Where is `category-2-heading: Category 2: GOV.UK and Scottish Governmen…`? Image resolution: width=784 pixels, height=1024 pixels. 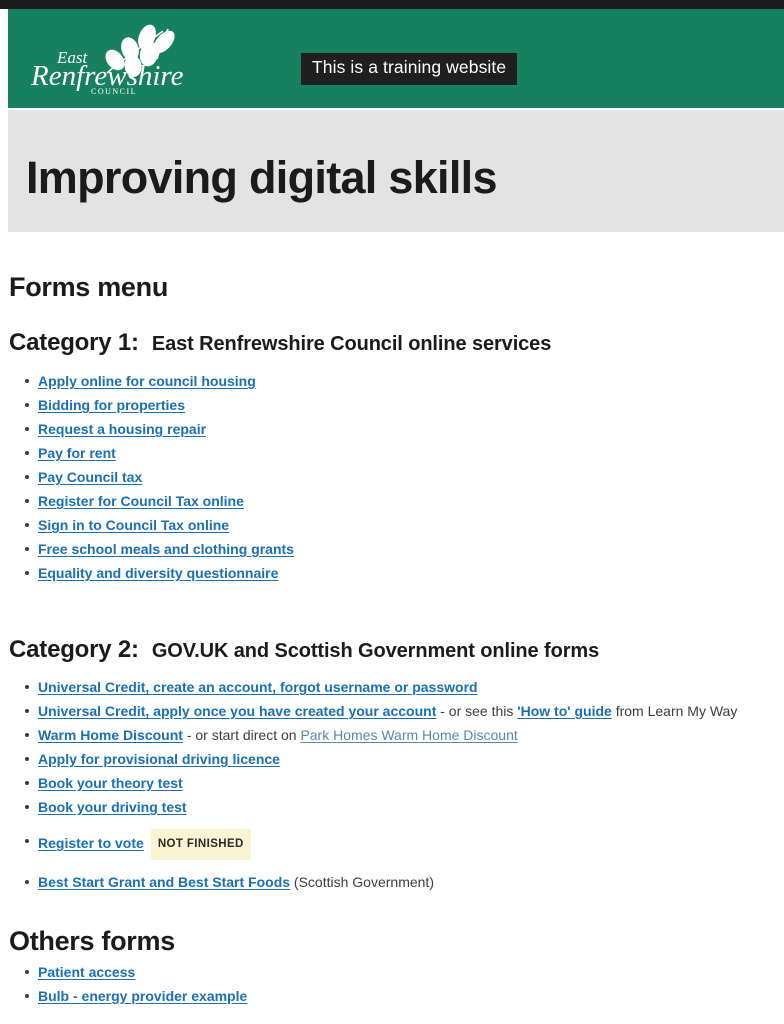
category-2-heading: Category 2: GOV.UK and Scottish Governmen… is located at coordinates (304, 650).